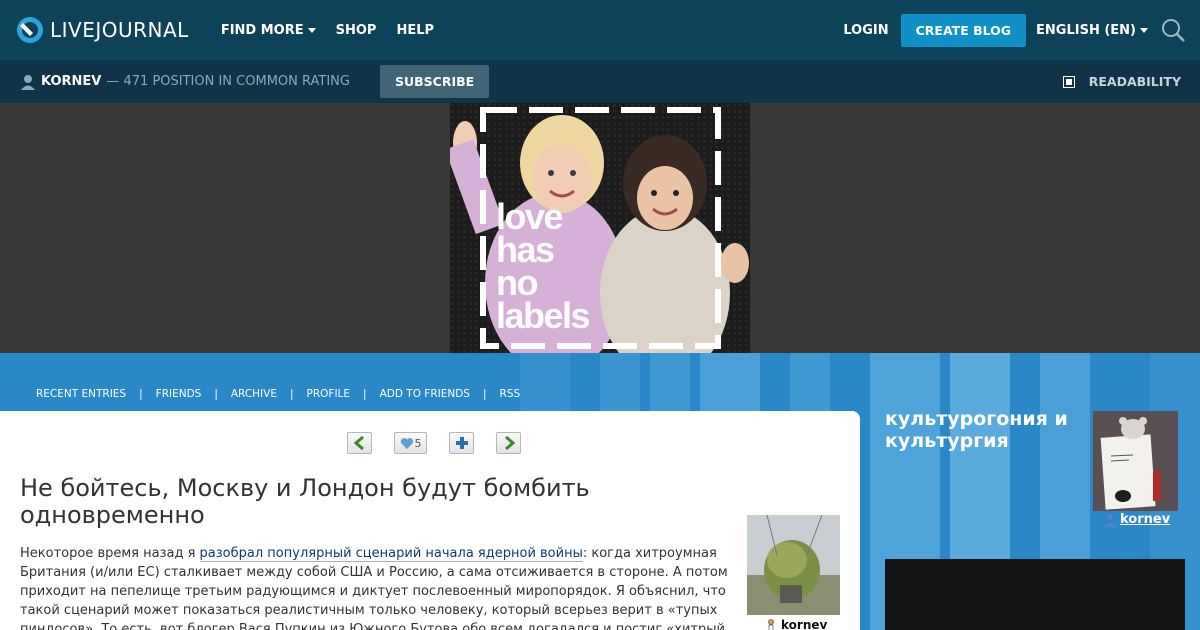 The image size is (1200, 630). I want to click on entry-userpic, so click(793, 565).